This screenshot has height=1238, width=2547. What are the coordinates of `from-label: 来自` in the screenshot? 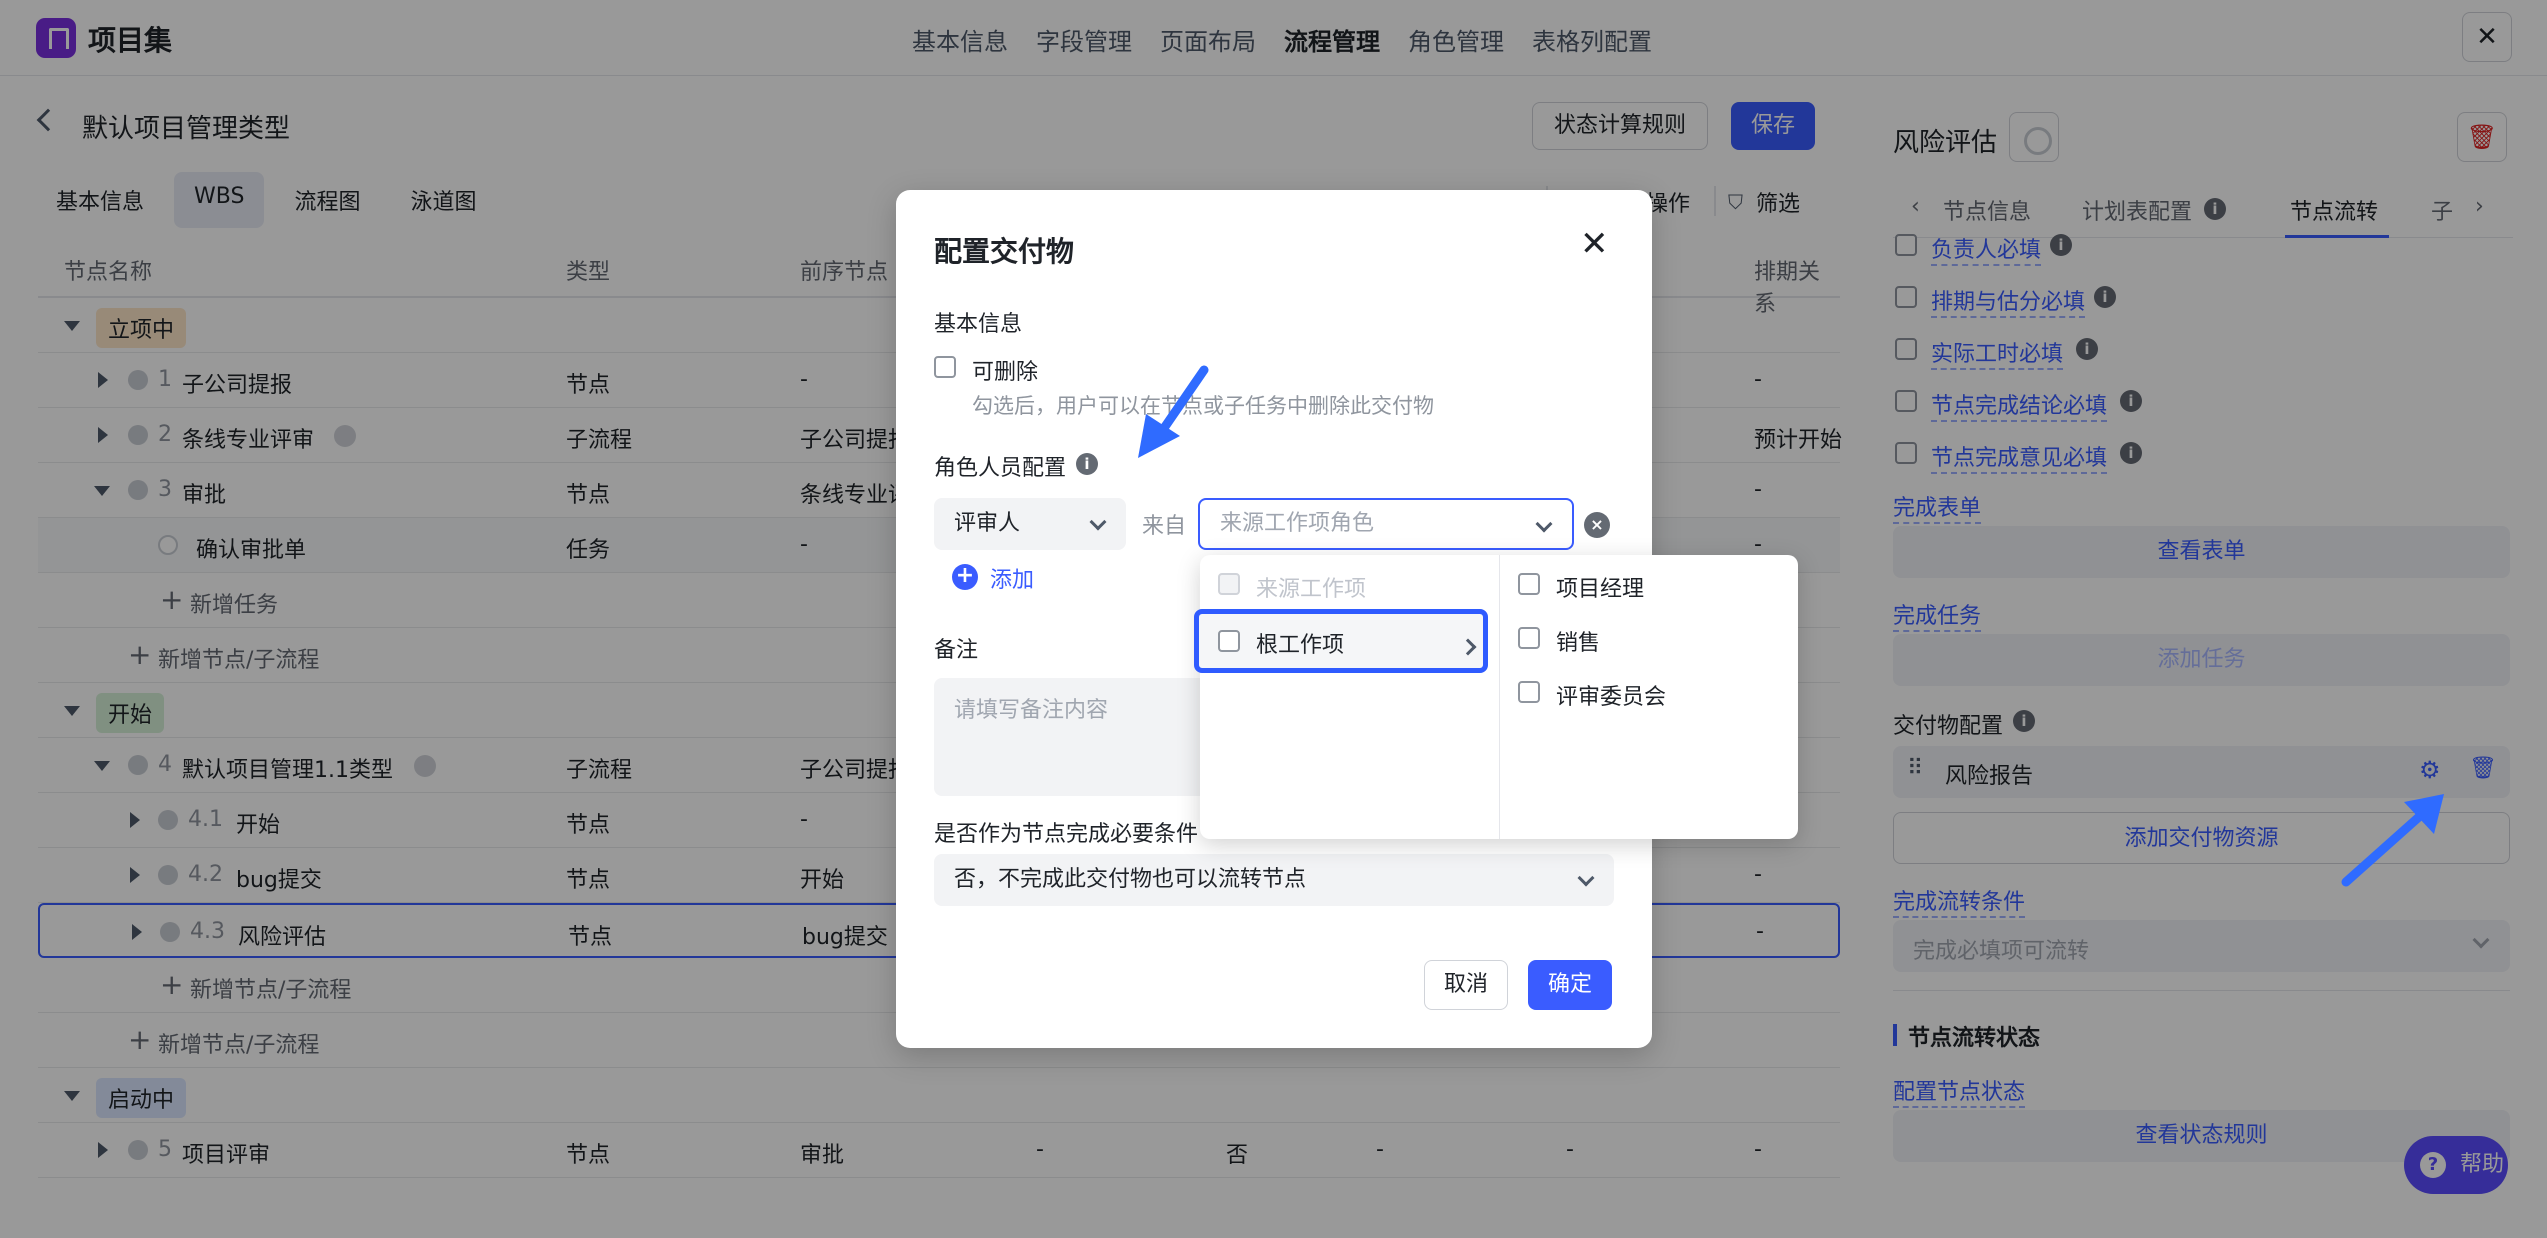 It's located at (1164, 526).